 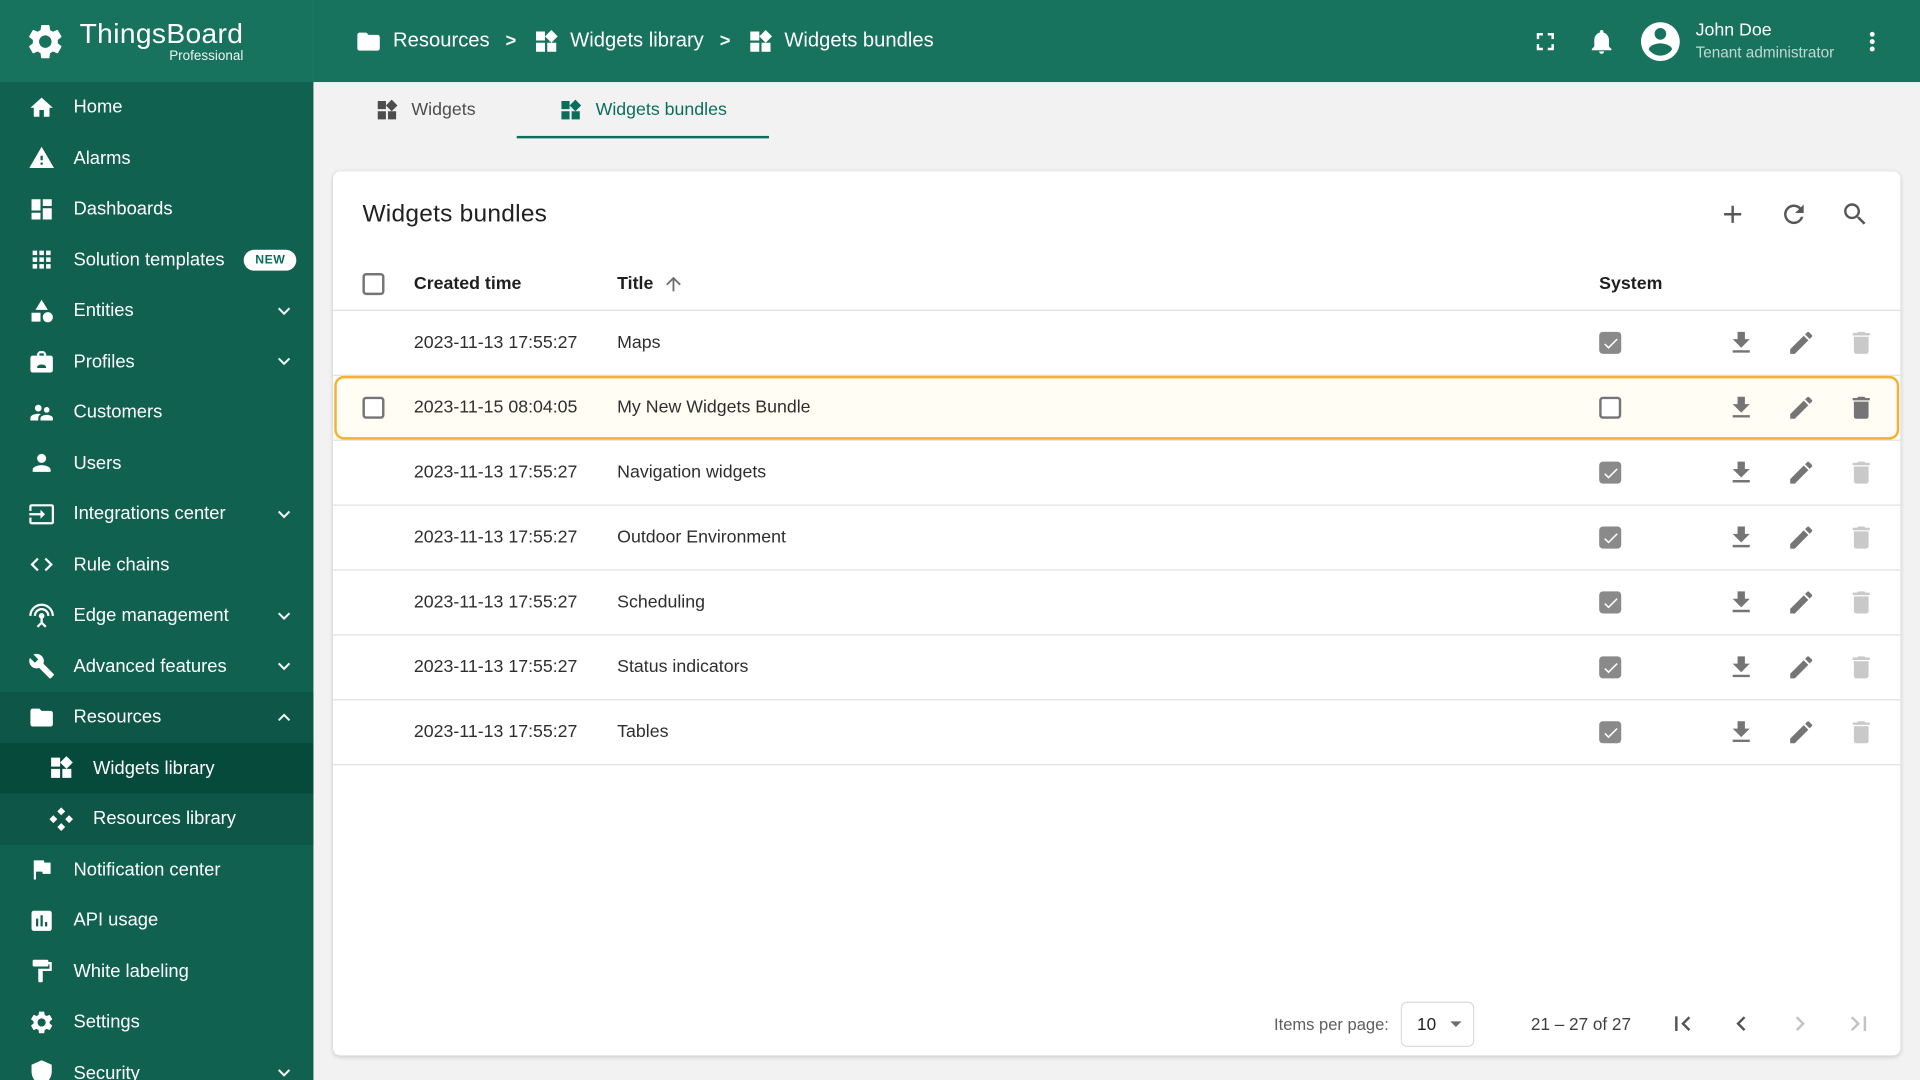 I want to click on download-icon, so click(x=1741, y=667).